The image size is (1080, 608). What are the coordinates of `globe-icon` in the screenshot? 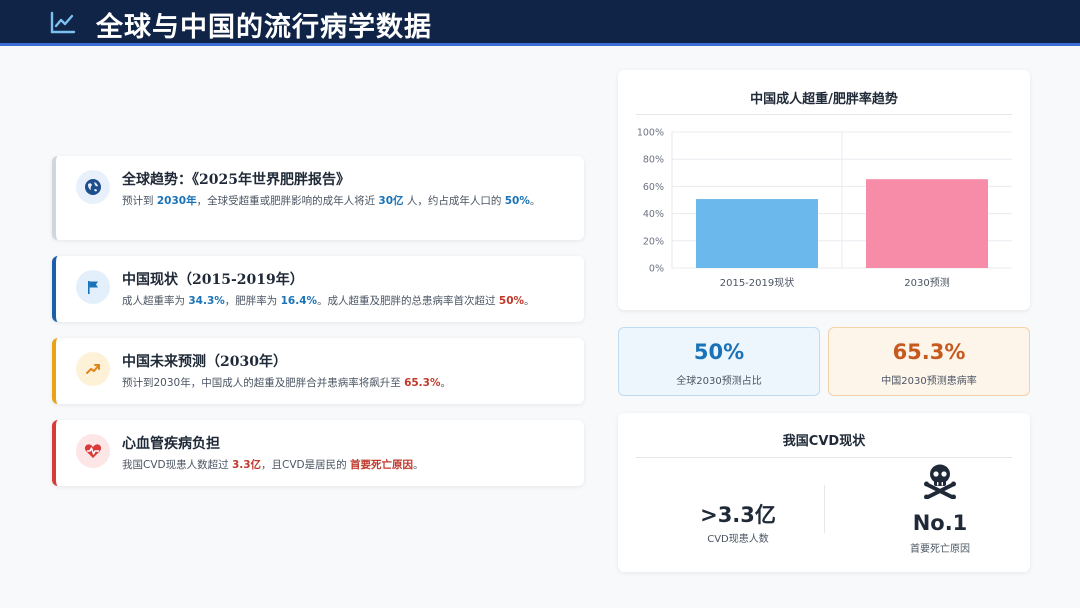 It's located at (93, 187).